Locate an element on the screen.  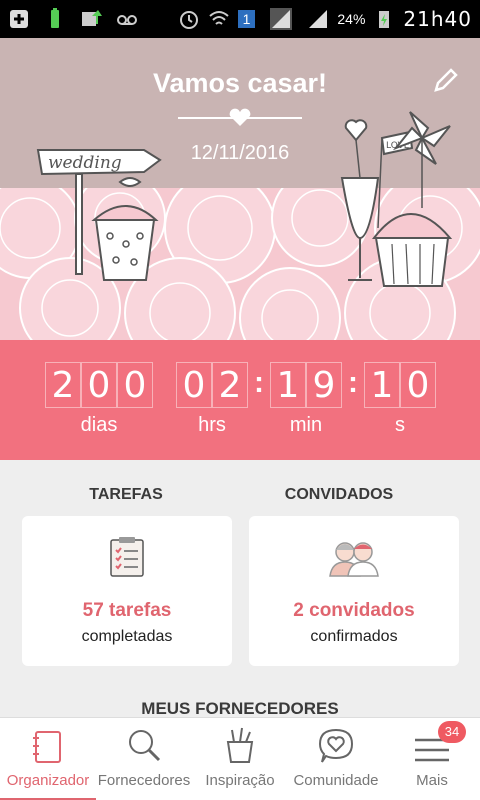
upload-icon is located at coordinates (92, 18).